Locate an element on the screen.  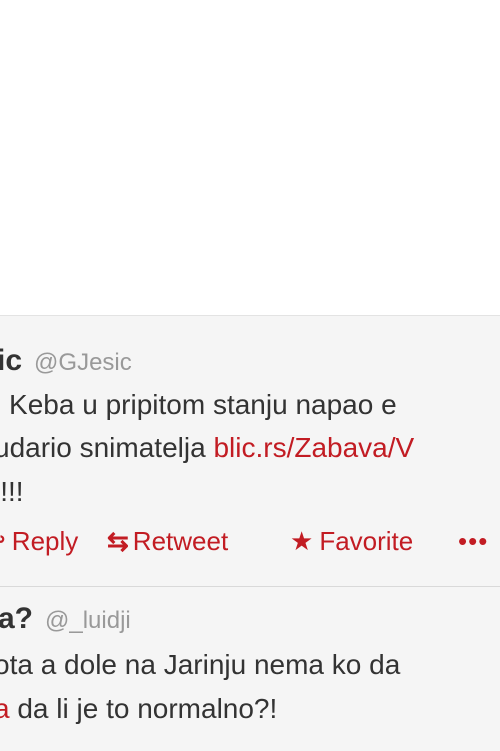
favorite-button: ★Favorite is located at coordinates (351, 541).